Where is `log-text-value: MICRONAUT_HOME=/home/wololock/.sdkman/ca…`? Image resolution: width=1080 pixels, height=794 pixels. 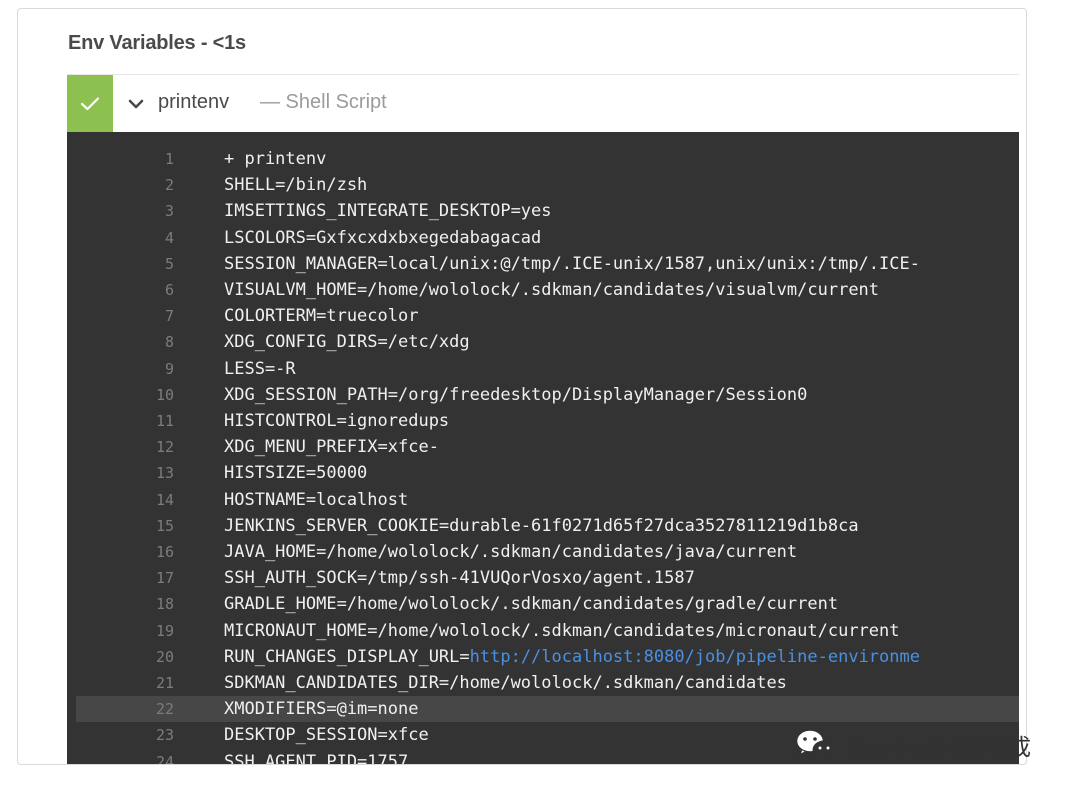 log-text-value: MICRONAUT_HOME=/home/wololock/.sdkman/ca… is located at coordinates (562, 630).